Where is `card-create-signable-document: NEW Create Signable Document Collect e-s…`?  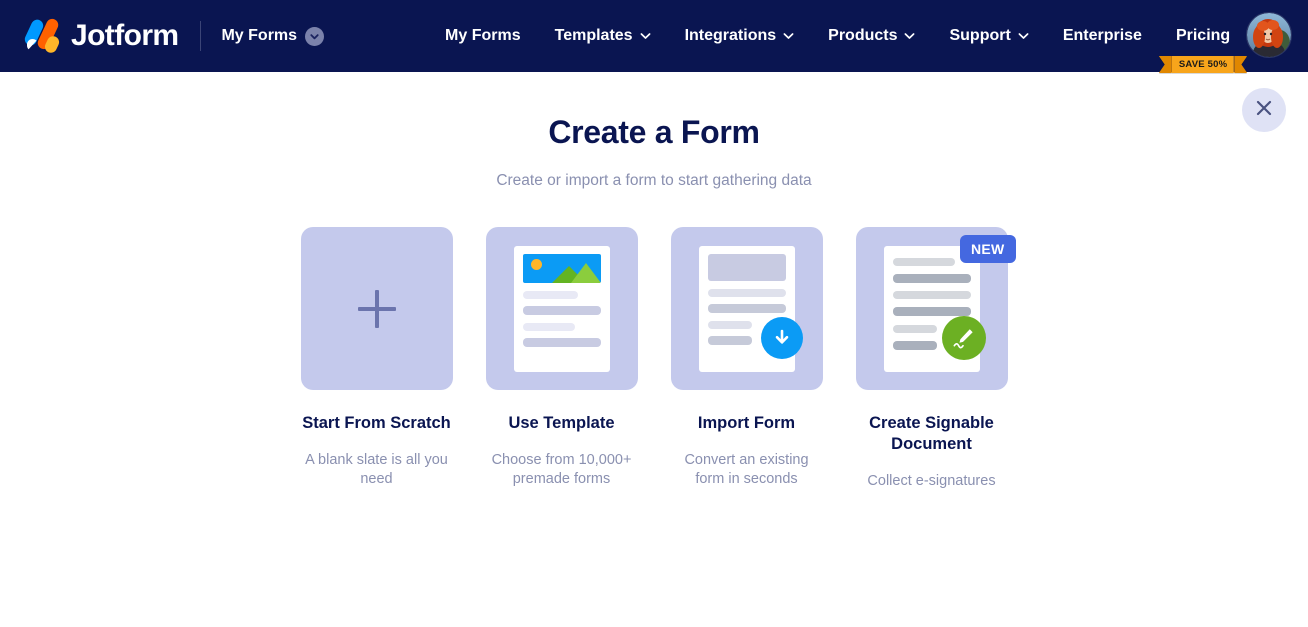 card-create-signable-document: NEW Create Signable Document Collect e-s… is located at coordinates (935, 359).